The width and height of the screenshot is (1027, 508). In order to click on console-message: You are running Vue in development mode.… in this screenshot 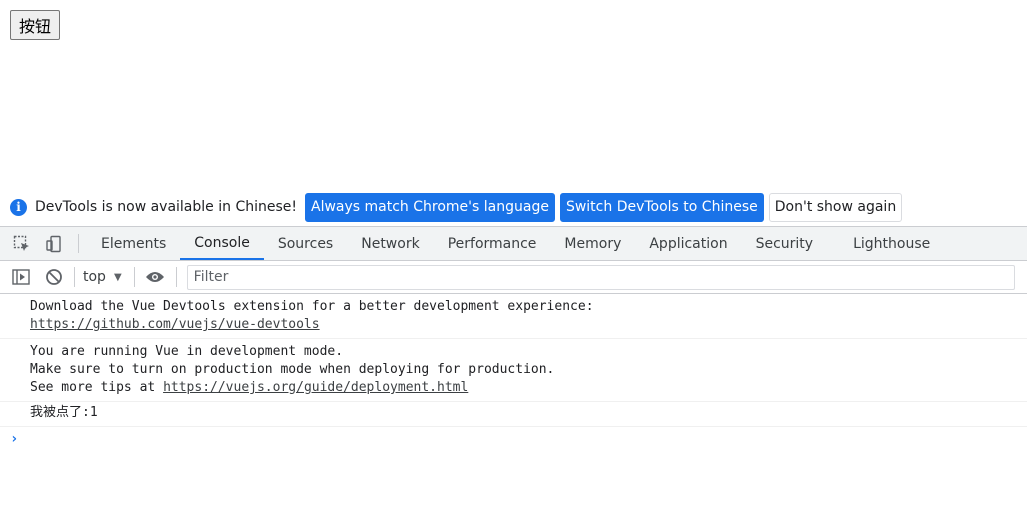, I will do `click(513, 370)`.